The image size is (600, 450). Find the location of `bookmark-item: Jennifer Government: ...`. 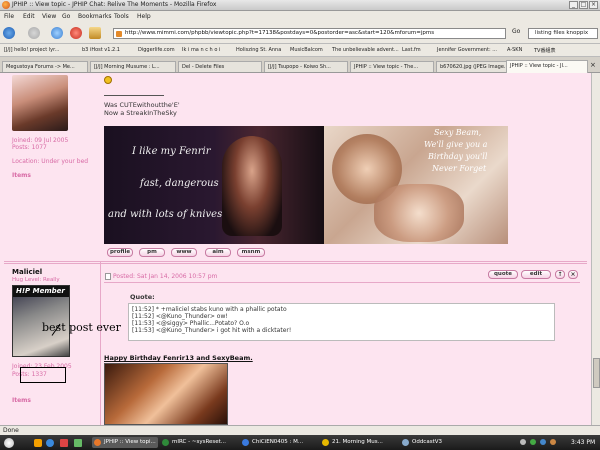

bookmark-item: Jennifer Government: ... is located at coordinates (467, 50).